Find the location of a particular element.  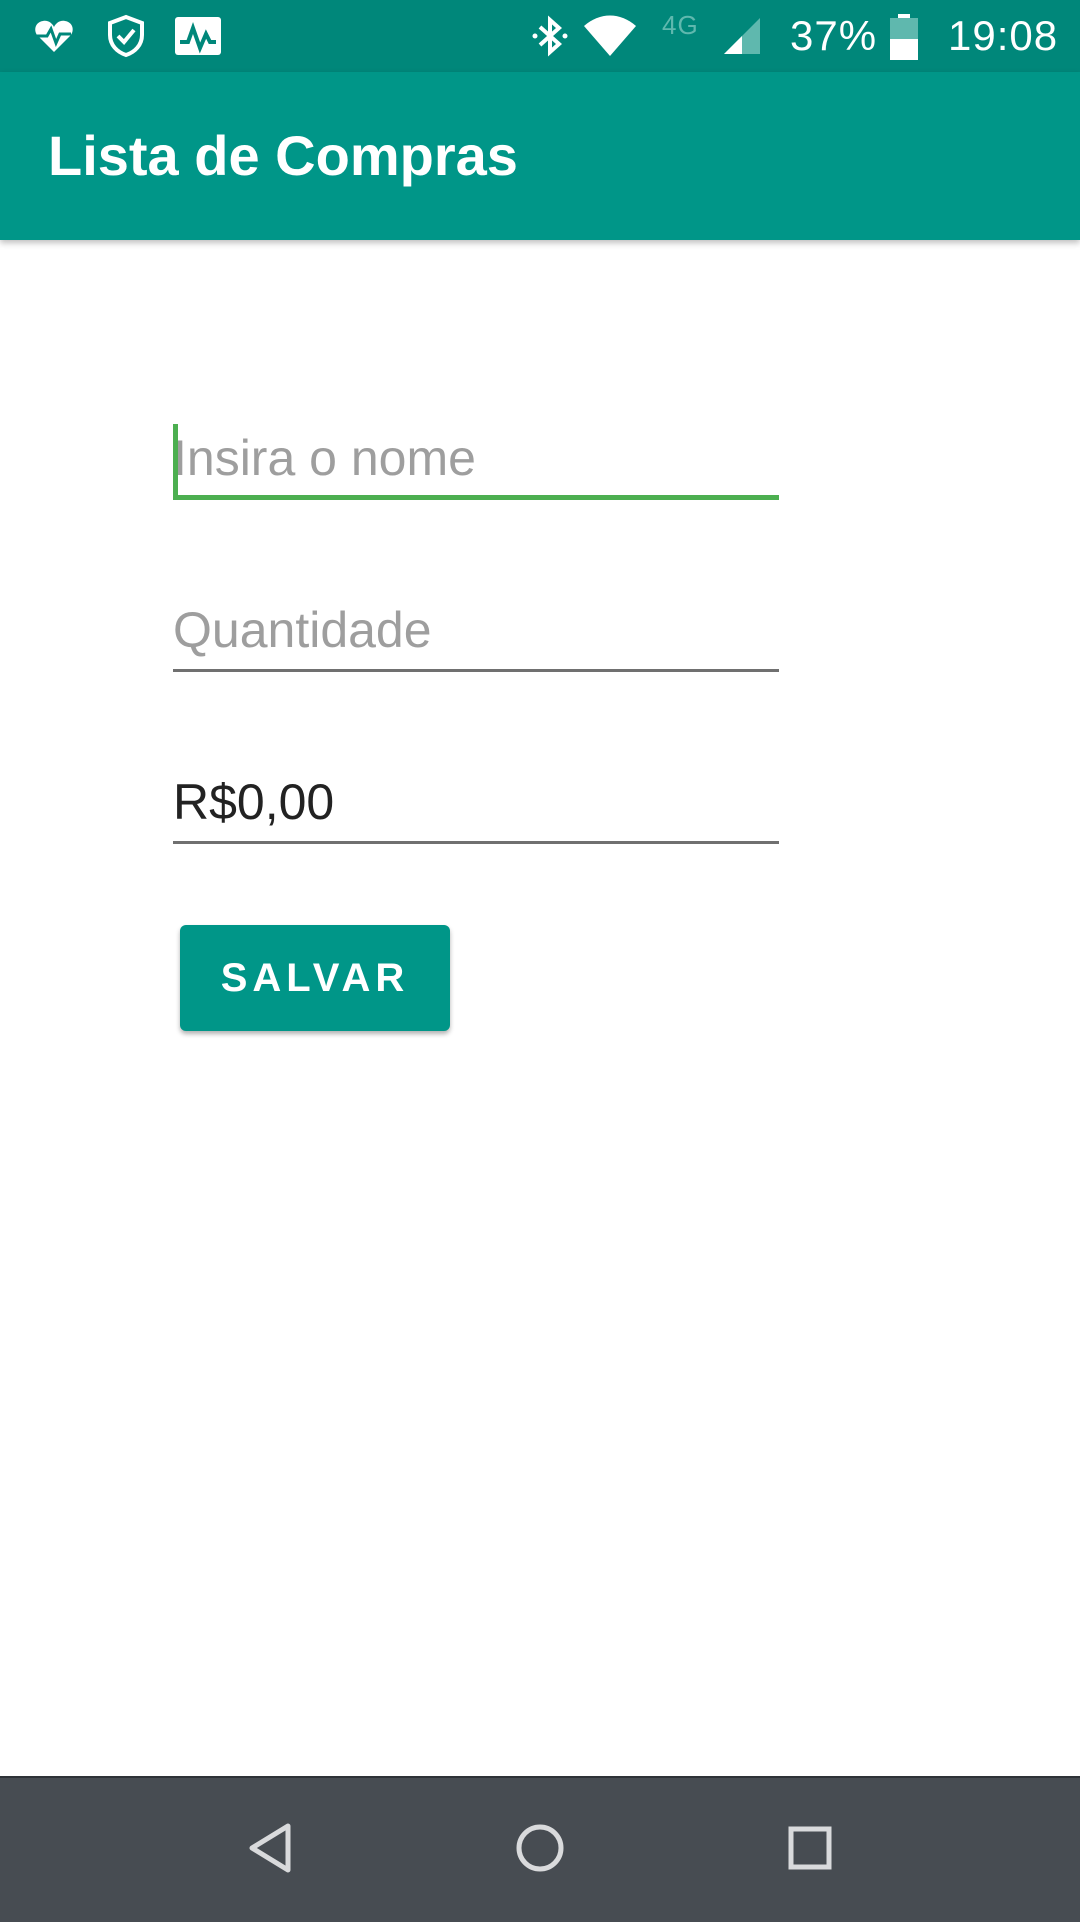

quantity-field is located at coordinates (476, 632).